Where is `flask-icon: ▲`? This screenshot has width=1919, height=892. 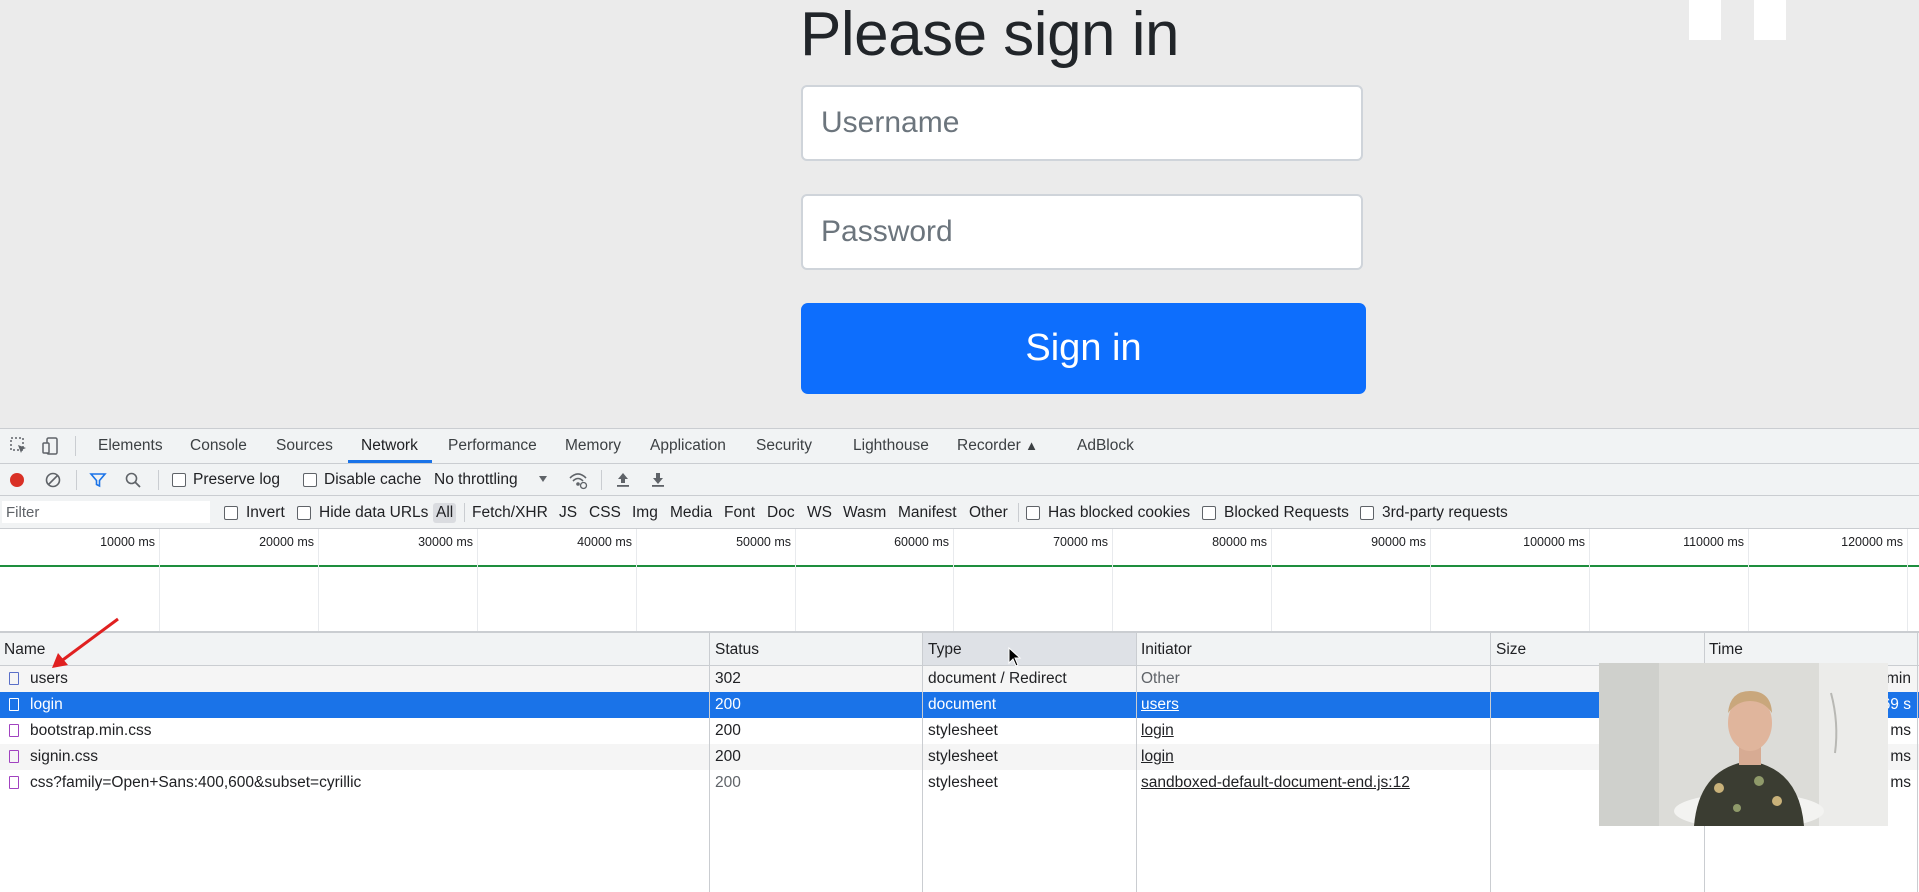
flask-icon: ▲ is located at coordinates (1031, 445).